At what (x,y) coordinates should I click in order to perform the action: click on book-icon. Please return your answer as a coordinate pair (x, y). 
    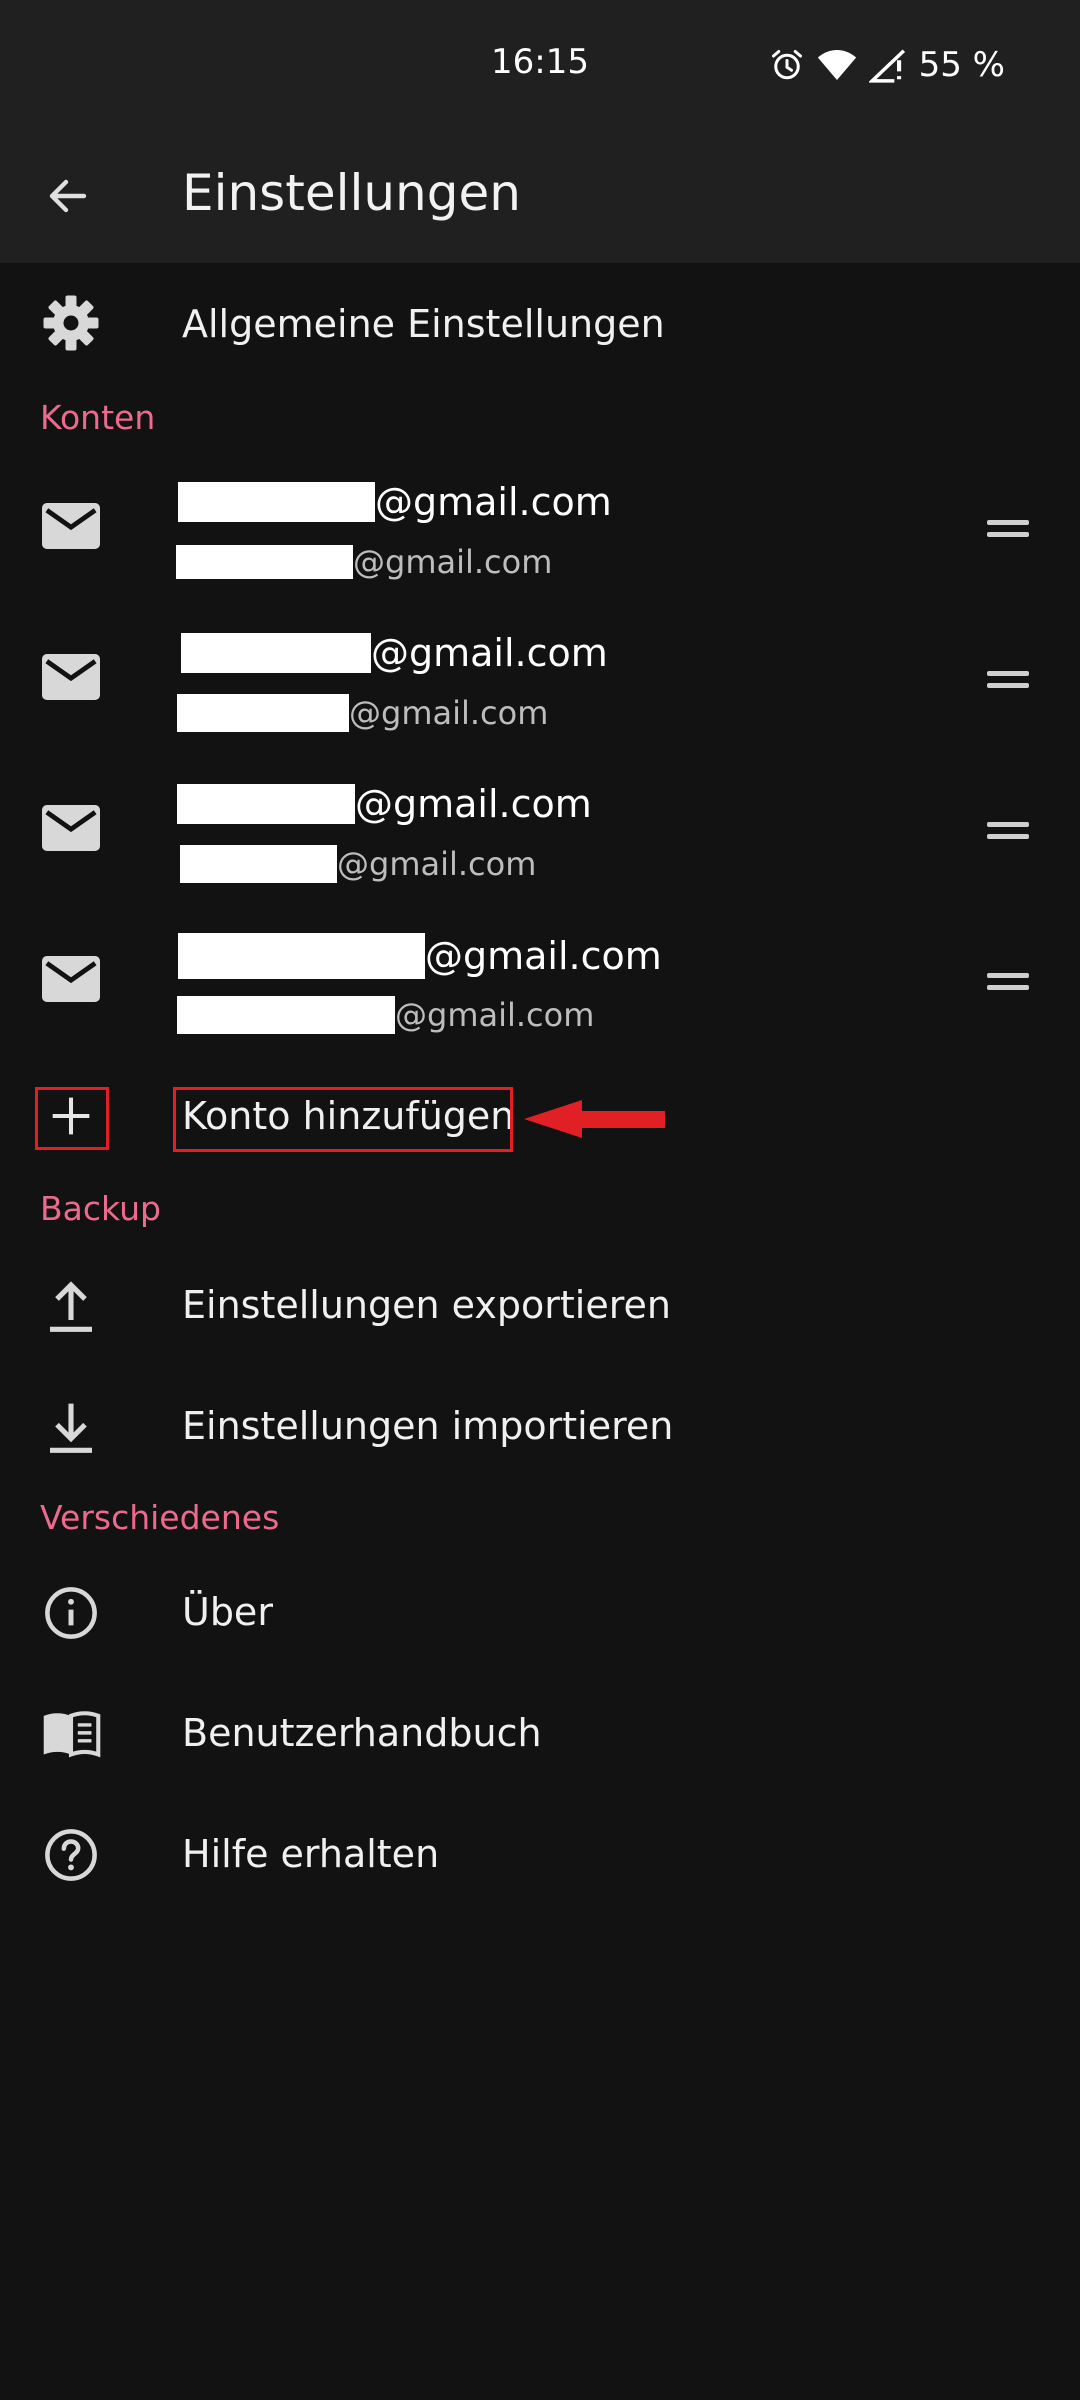
    Looking at the image, I should click on (71, 1734).